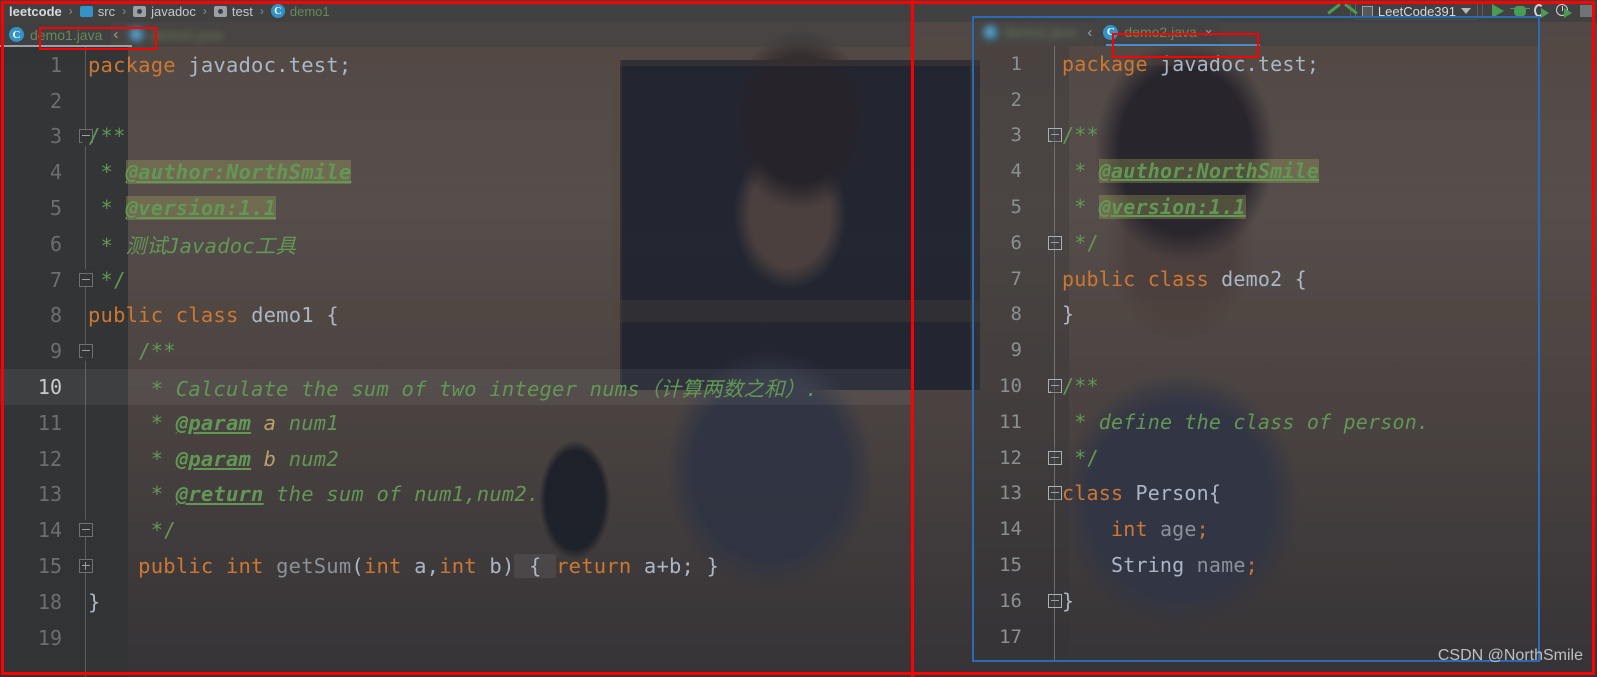  Describe the element at coordinates (175, 34) in the screenshot. I see `tab-demo2-java-inactive: C demo2.java` at that location.